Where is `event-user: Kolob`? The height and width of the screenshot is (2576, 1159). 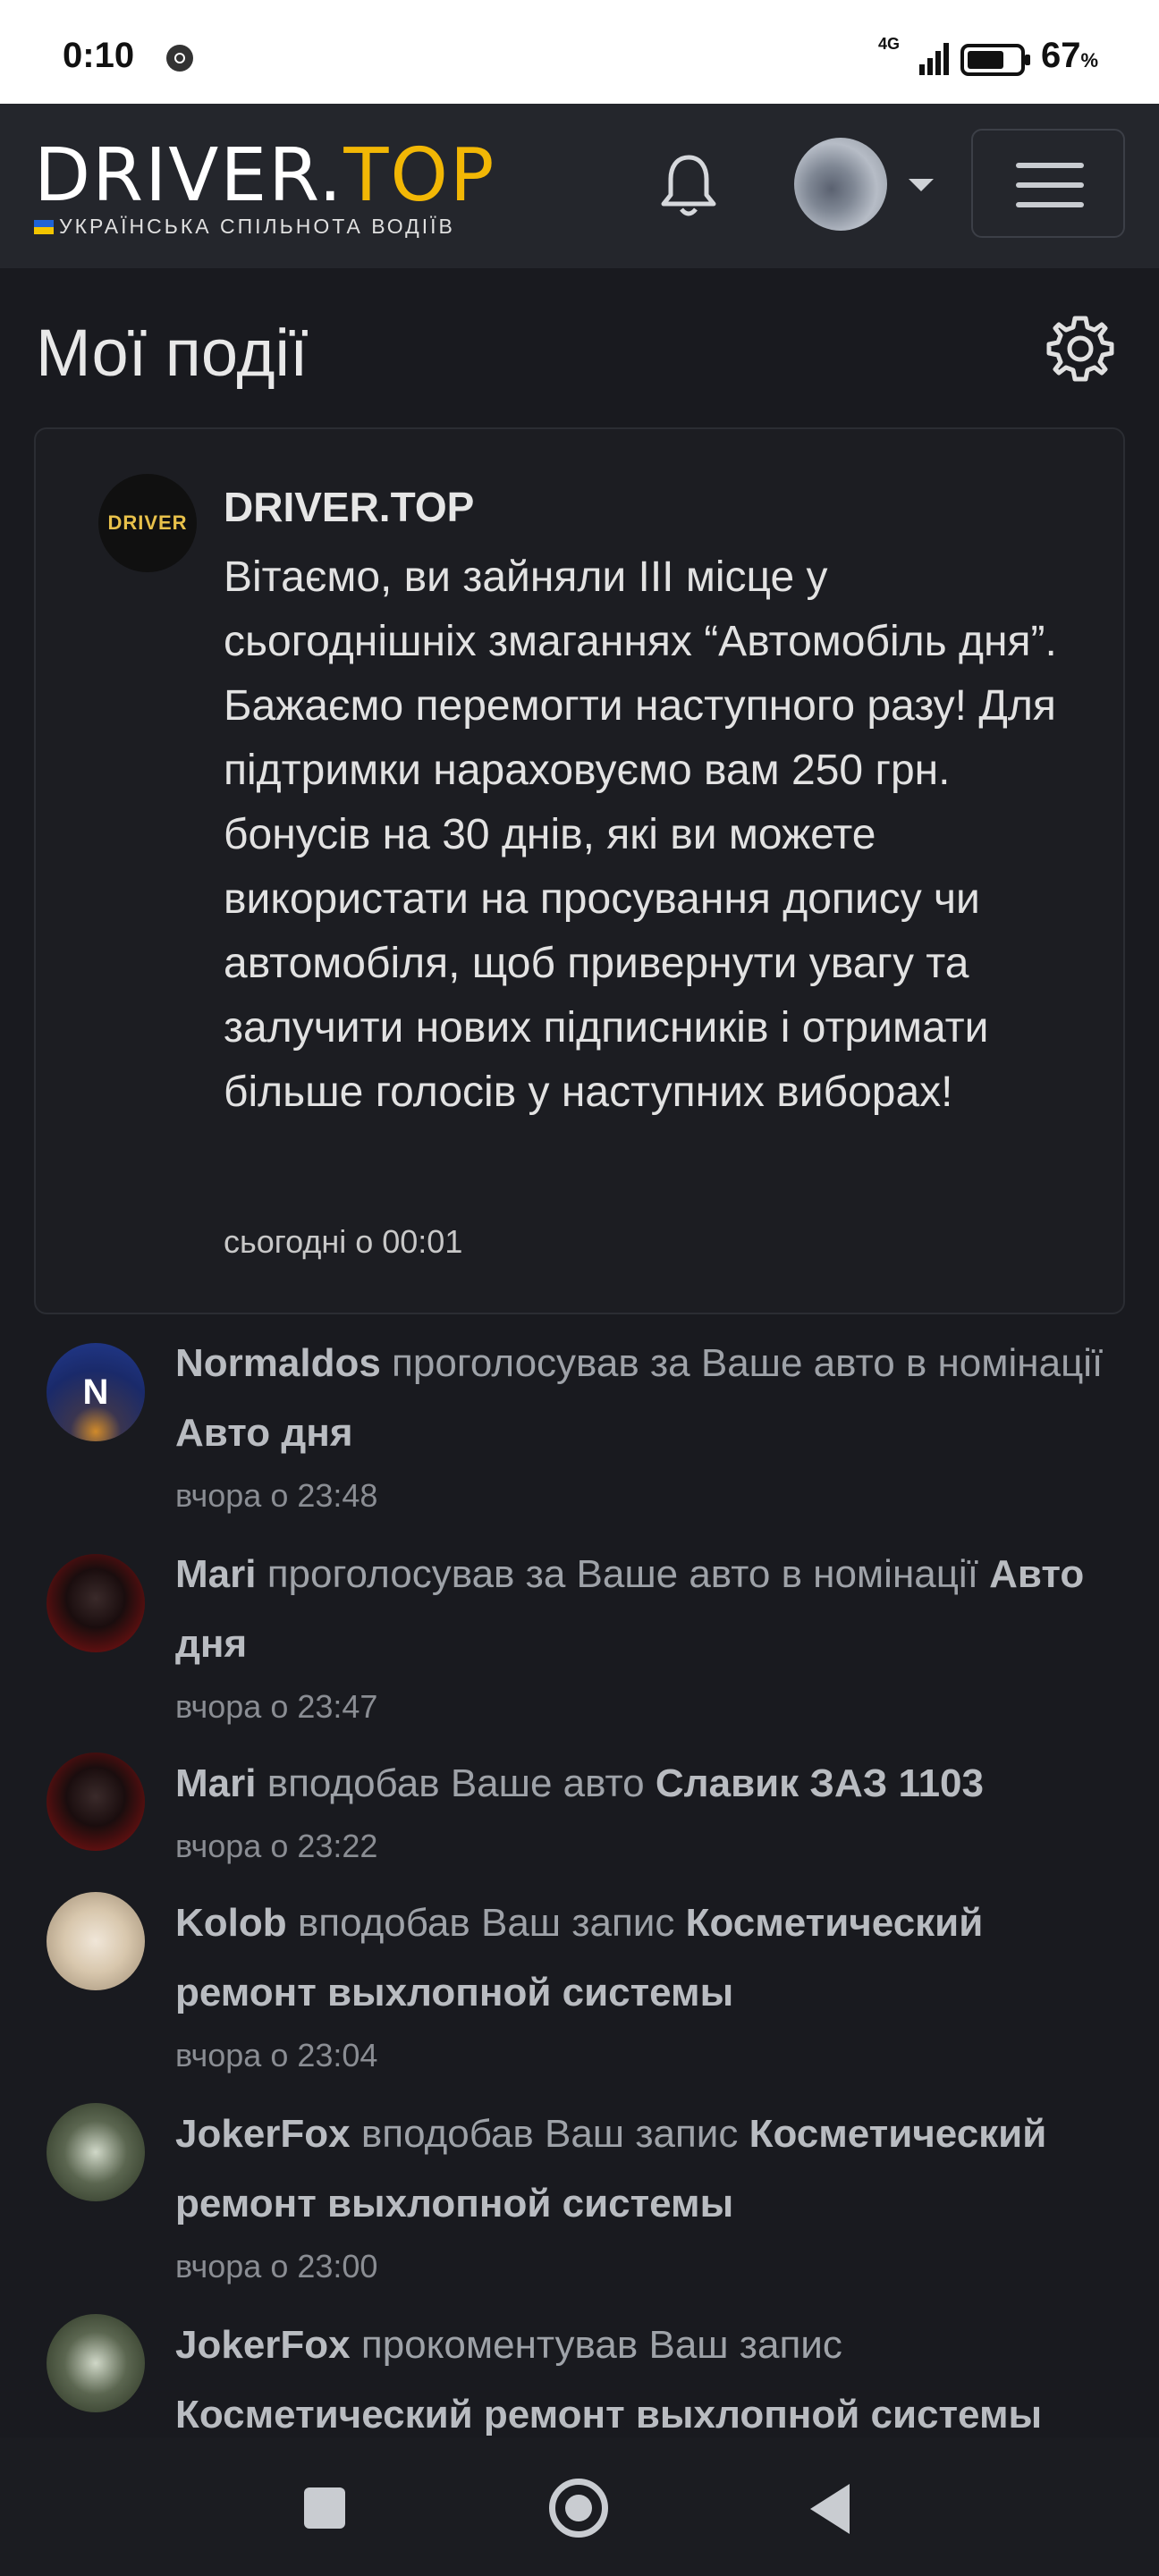
event-user: Kolob is located at coordinates (231, 1923).